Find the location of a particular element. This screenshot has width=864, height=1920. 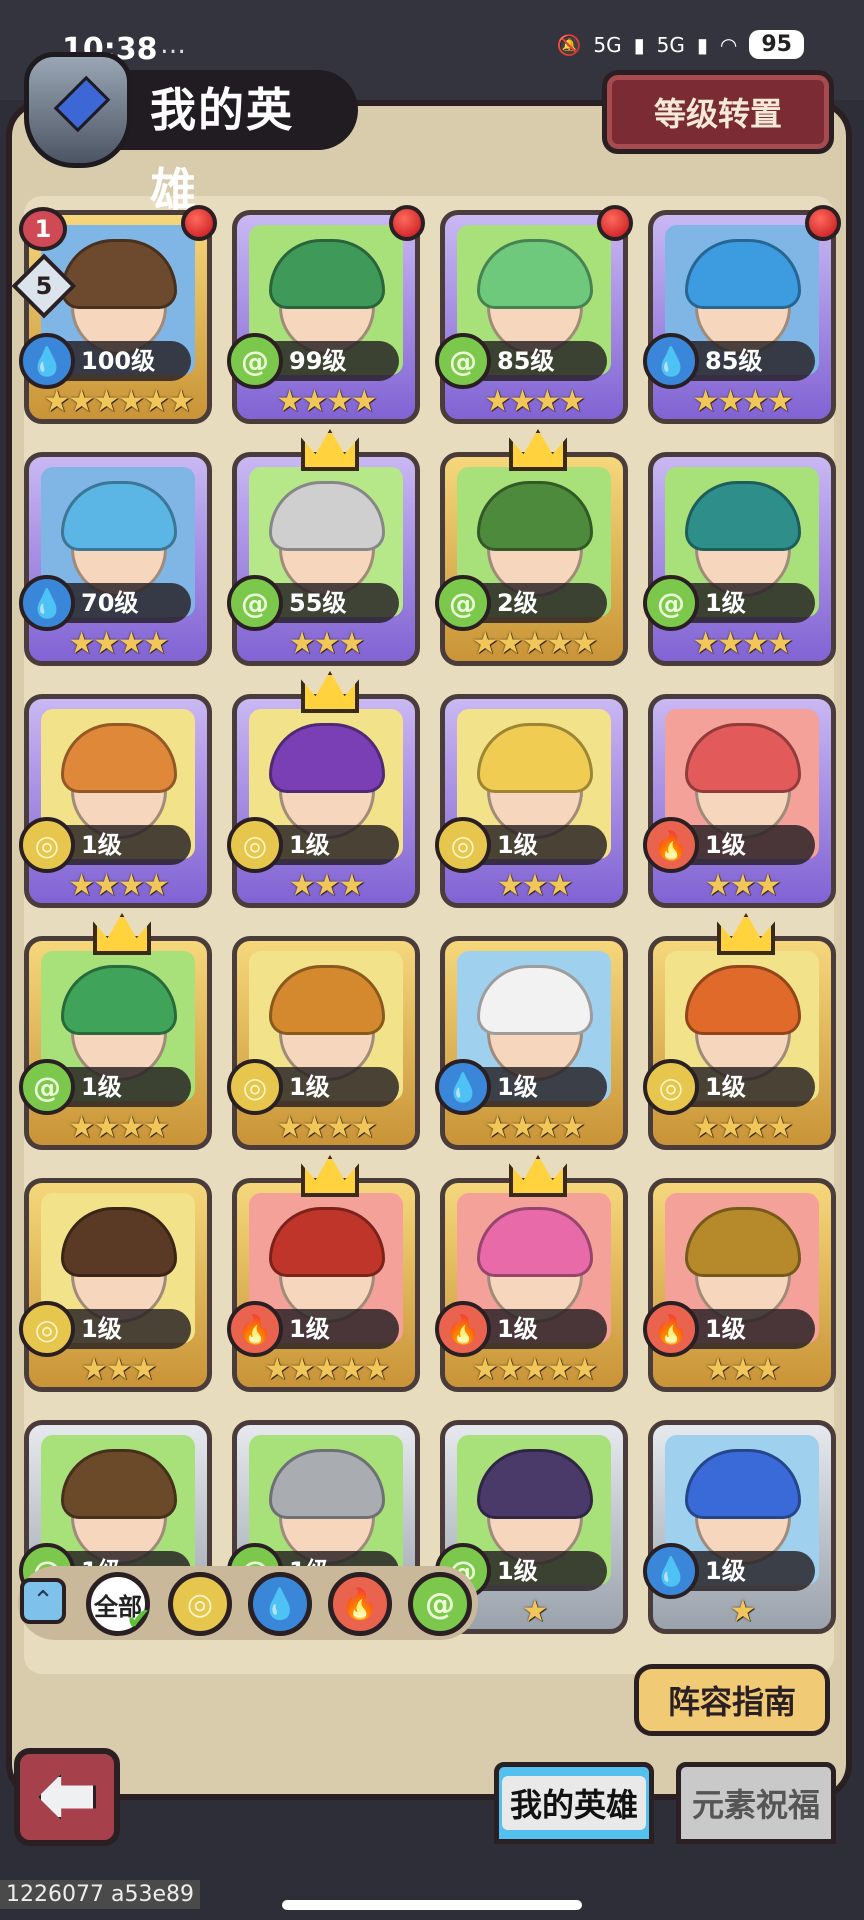

hero-stars: ★★★★★ is located at coordinates (534, 1369).